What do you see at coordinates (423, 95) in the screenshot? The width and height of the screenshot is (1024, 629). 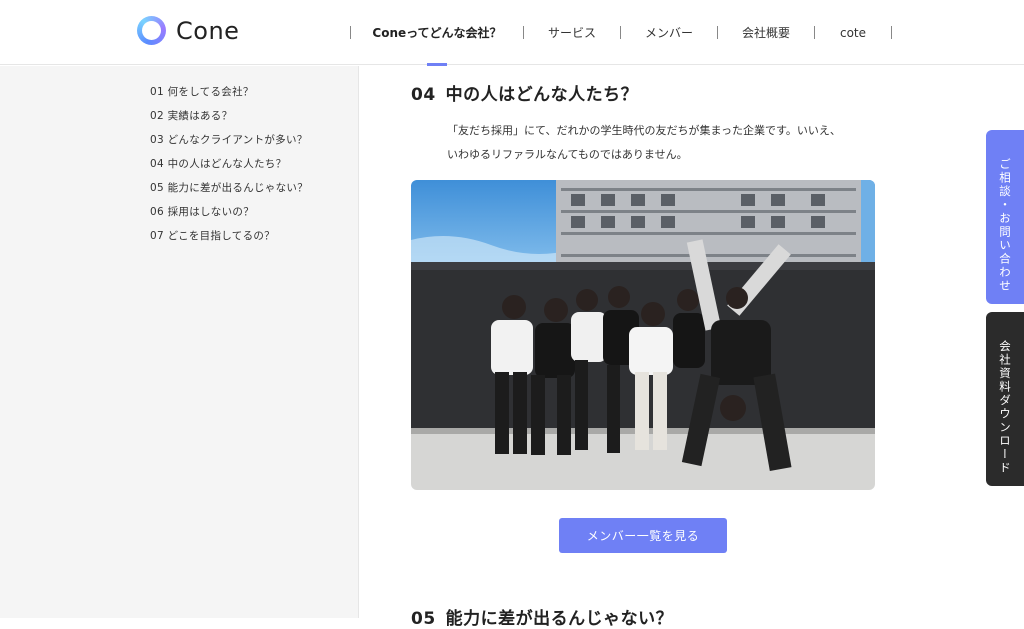 I see `section-number: 04` at bounding box center [423, 95].